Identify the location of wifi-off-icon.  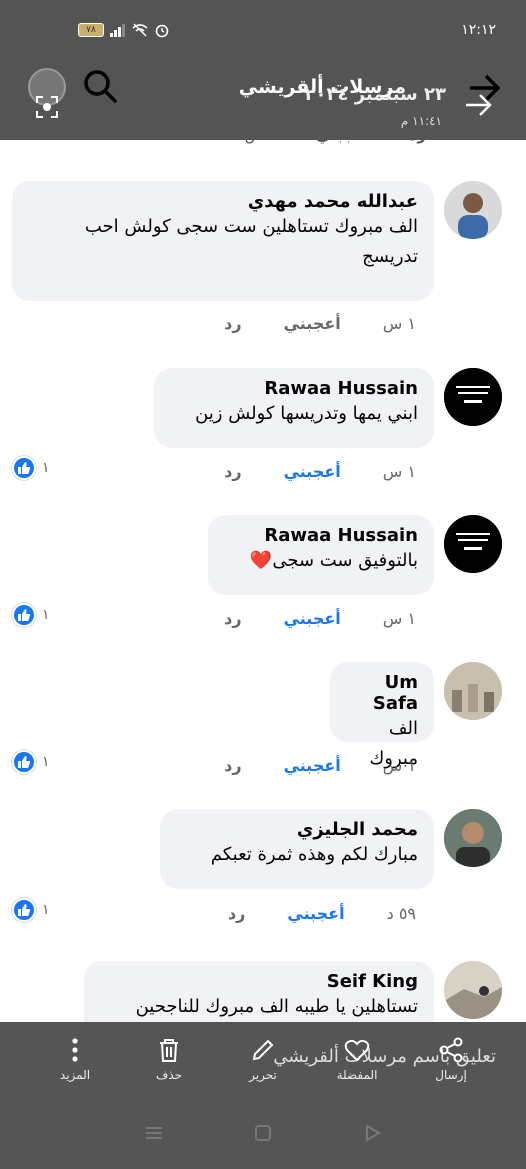
(140, 30).